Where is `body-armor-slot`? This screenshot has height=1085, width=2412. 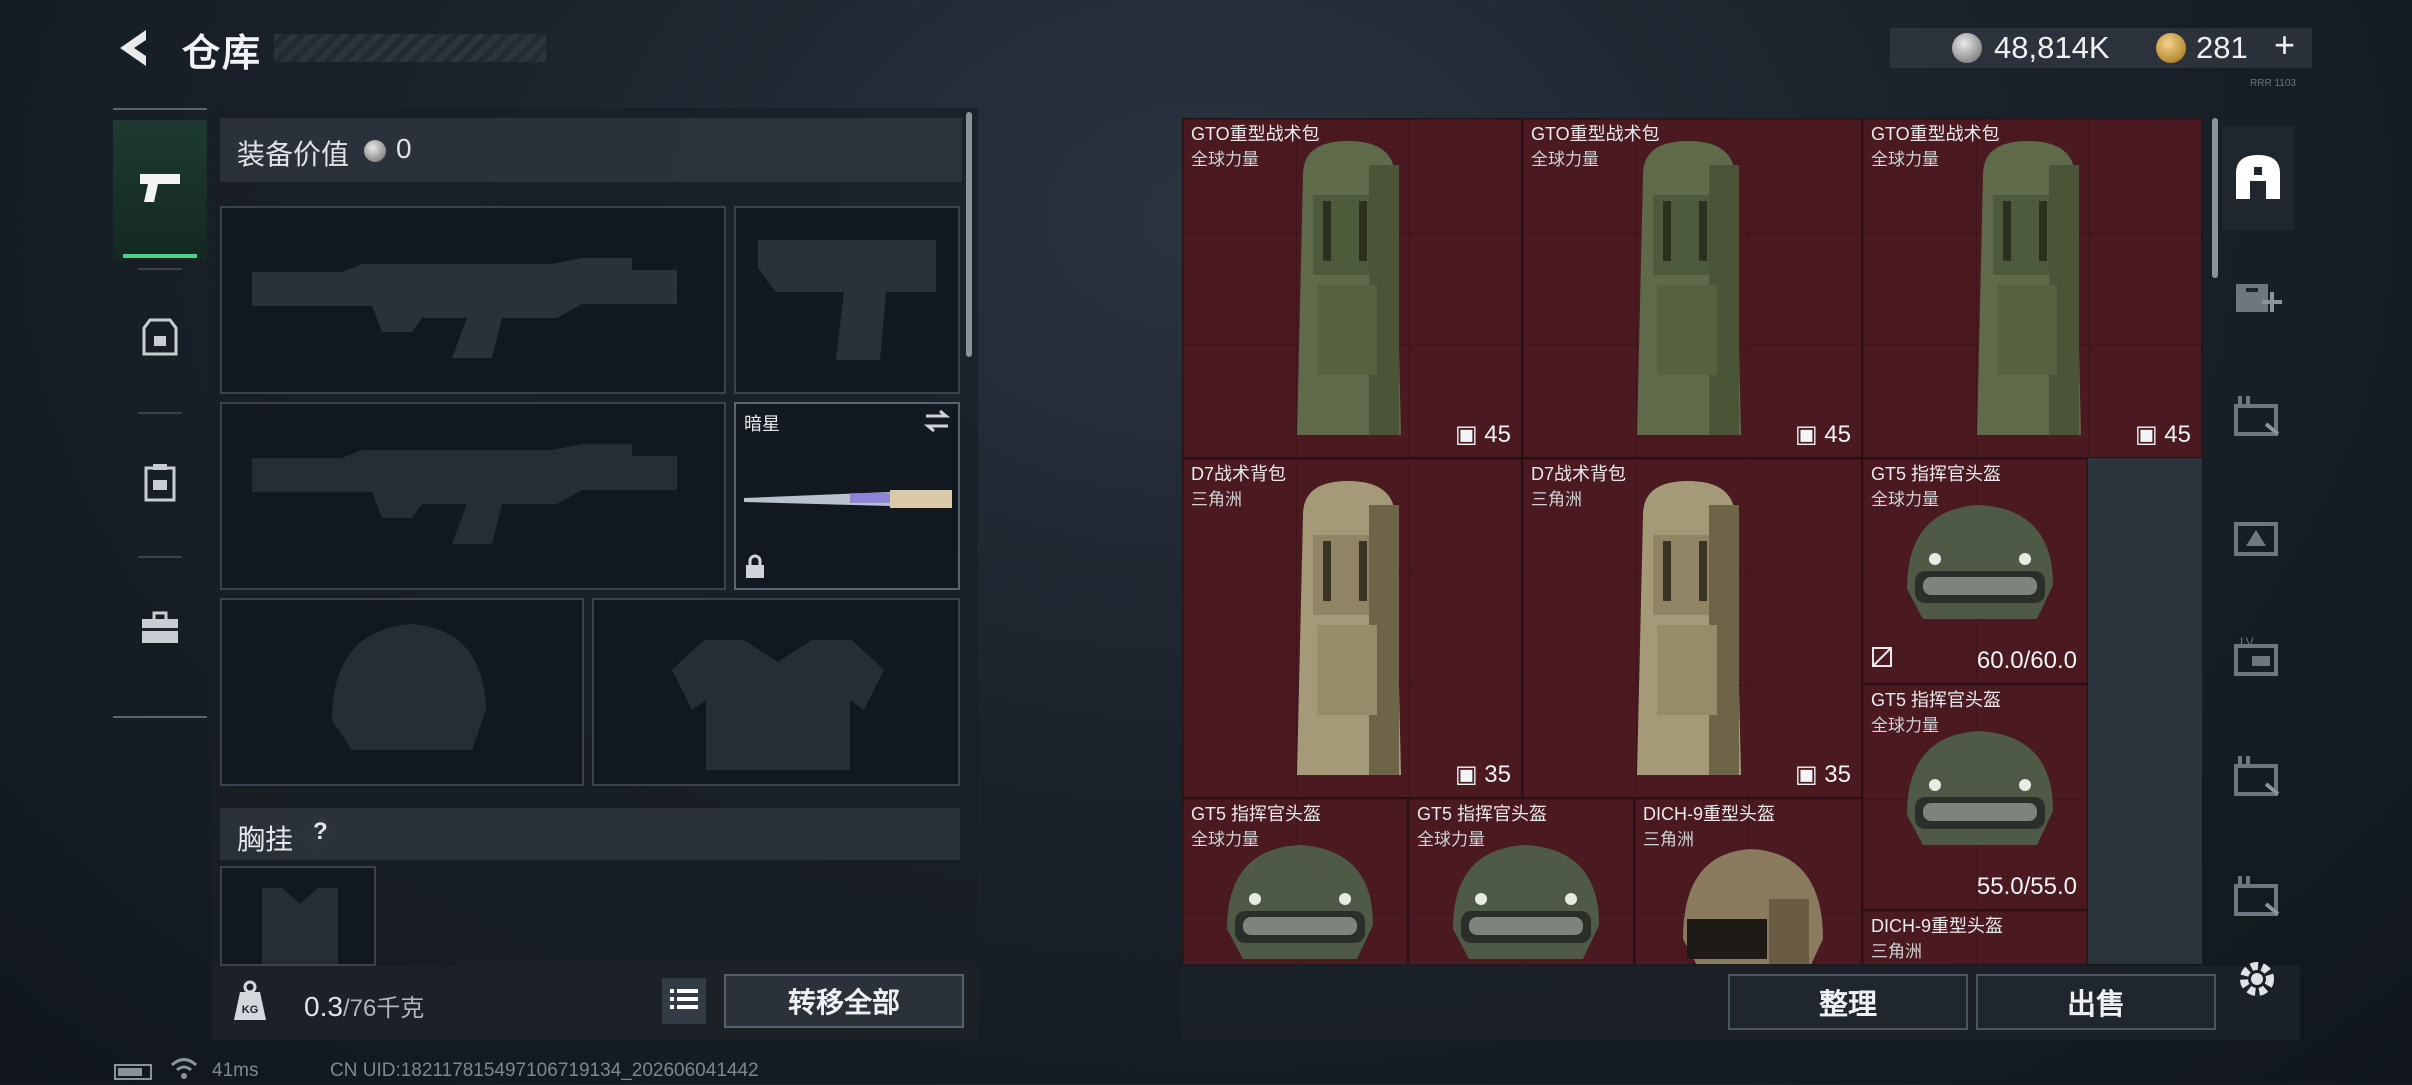
body-armor-slot is located at coordinates (776, 692).